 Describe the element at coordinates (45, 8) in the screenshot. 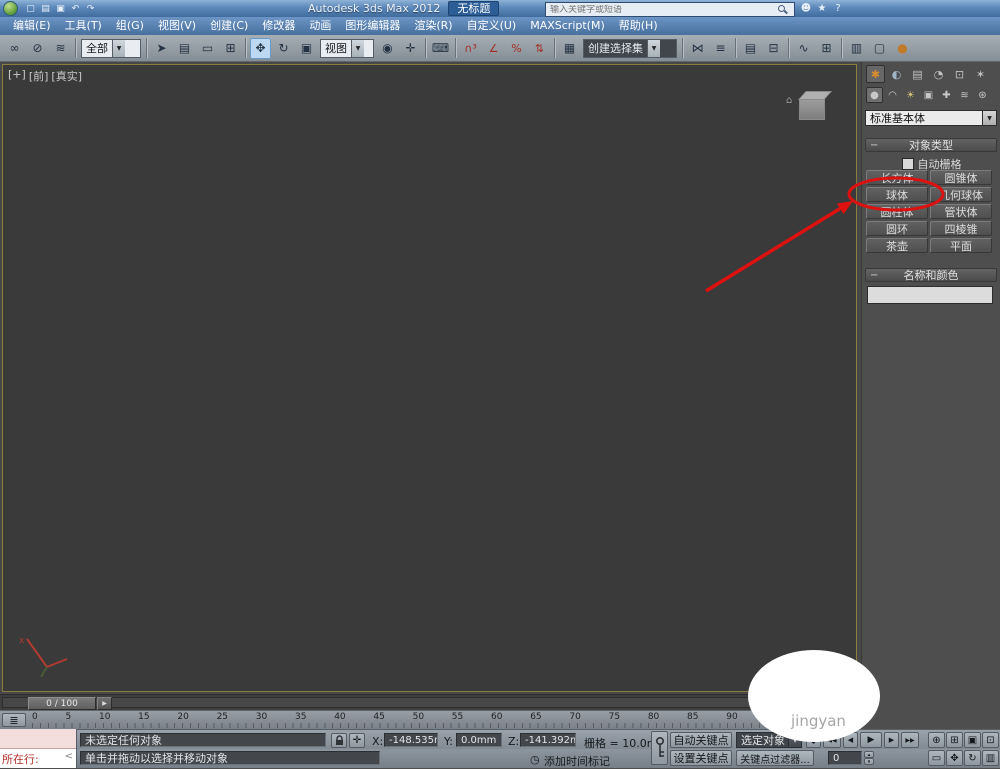

I see `open-file-icon: ▤` at that location.